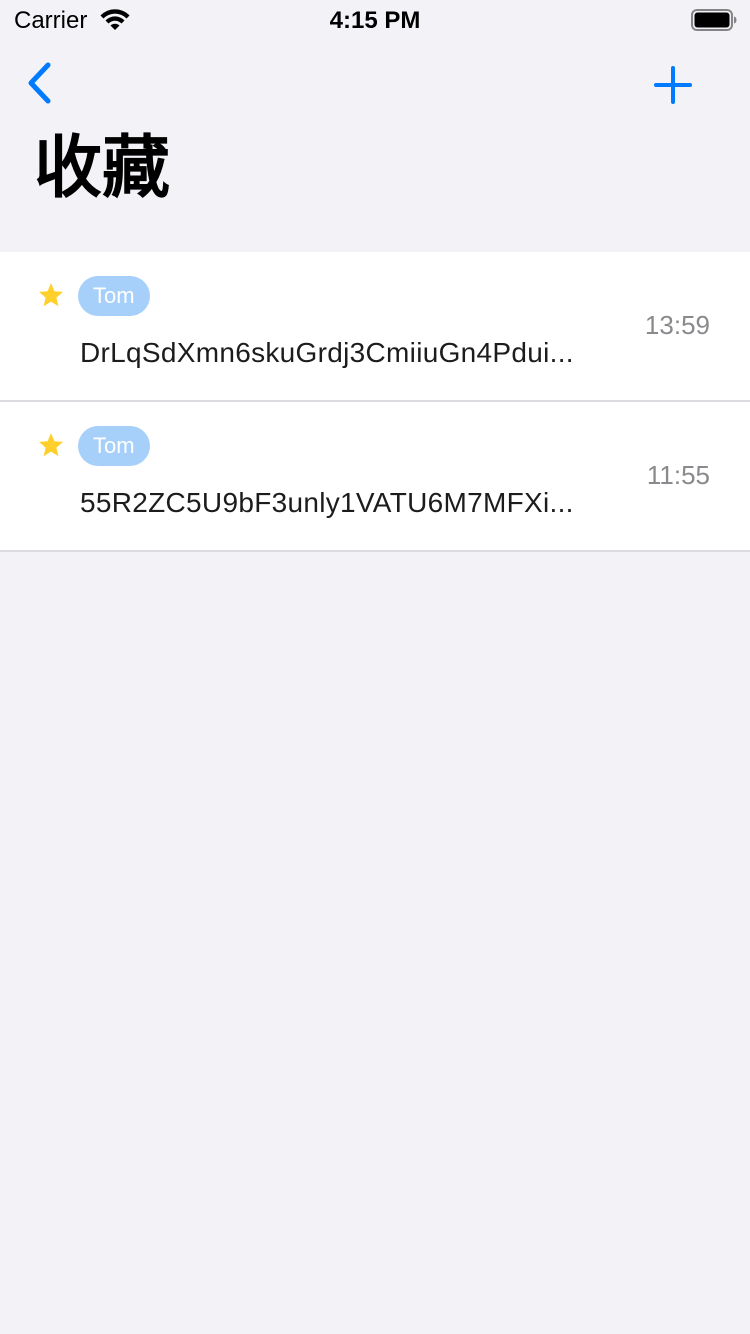 This screenshot has height=1334, width=750. I want to click on battery-icon, so click(714, 20).